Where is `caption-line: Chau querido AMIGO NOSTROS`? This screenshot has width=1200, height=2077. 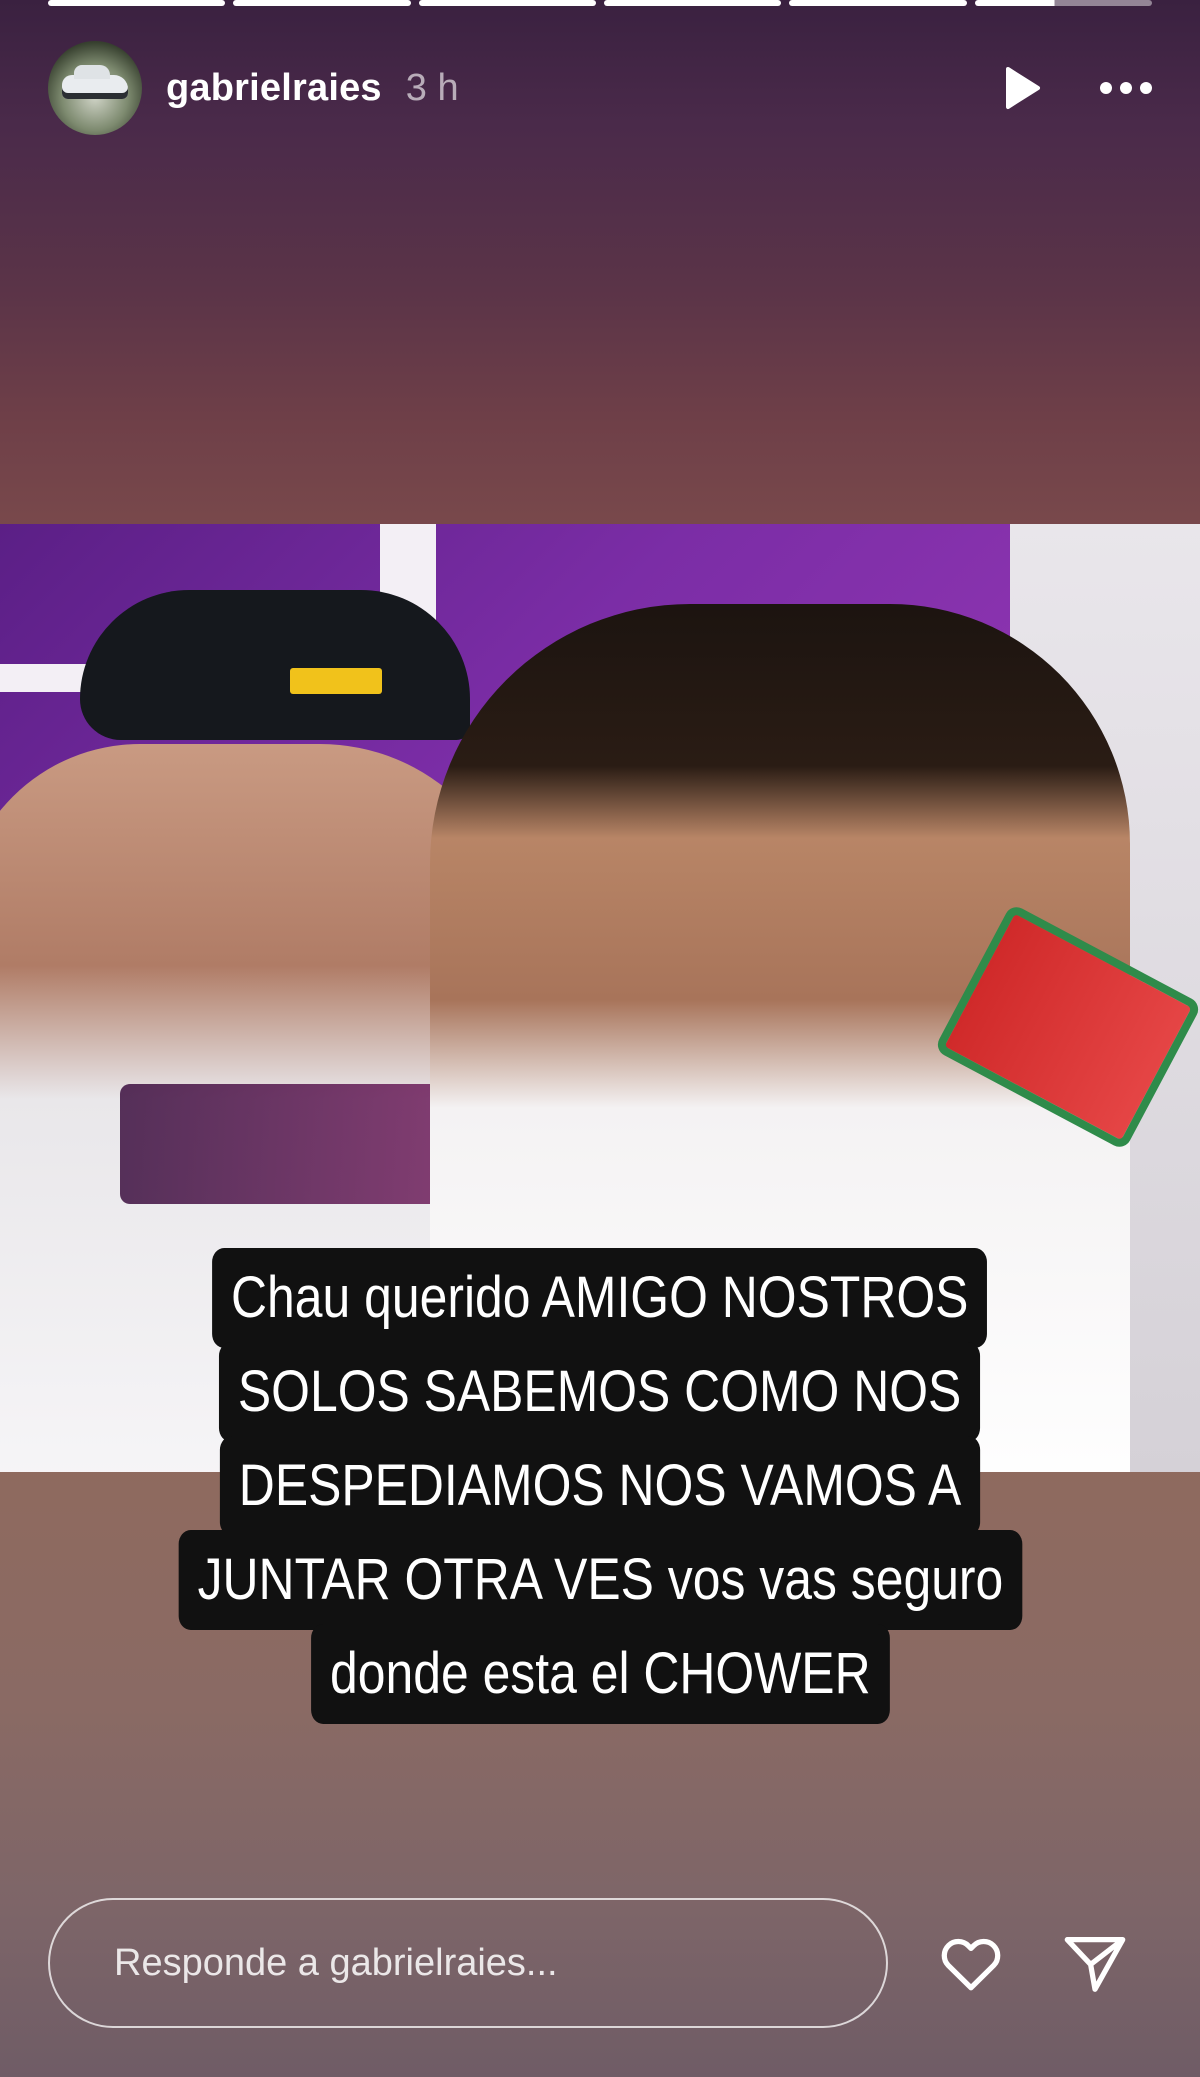
caption-line: Chau querido AMIGO NOSTROS is located at coordinates (600, 1298).